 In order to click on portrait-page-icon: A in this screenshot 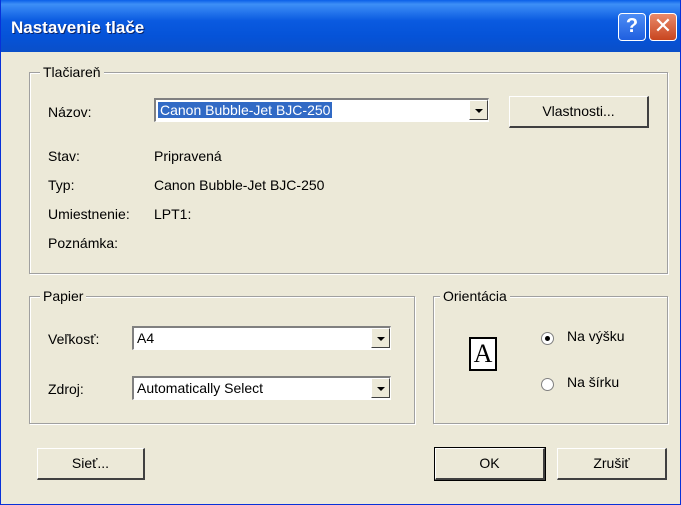, I will do `click(483, 354)`.